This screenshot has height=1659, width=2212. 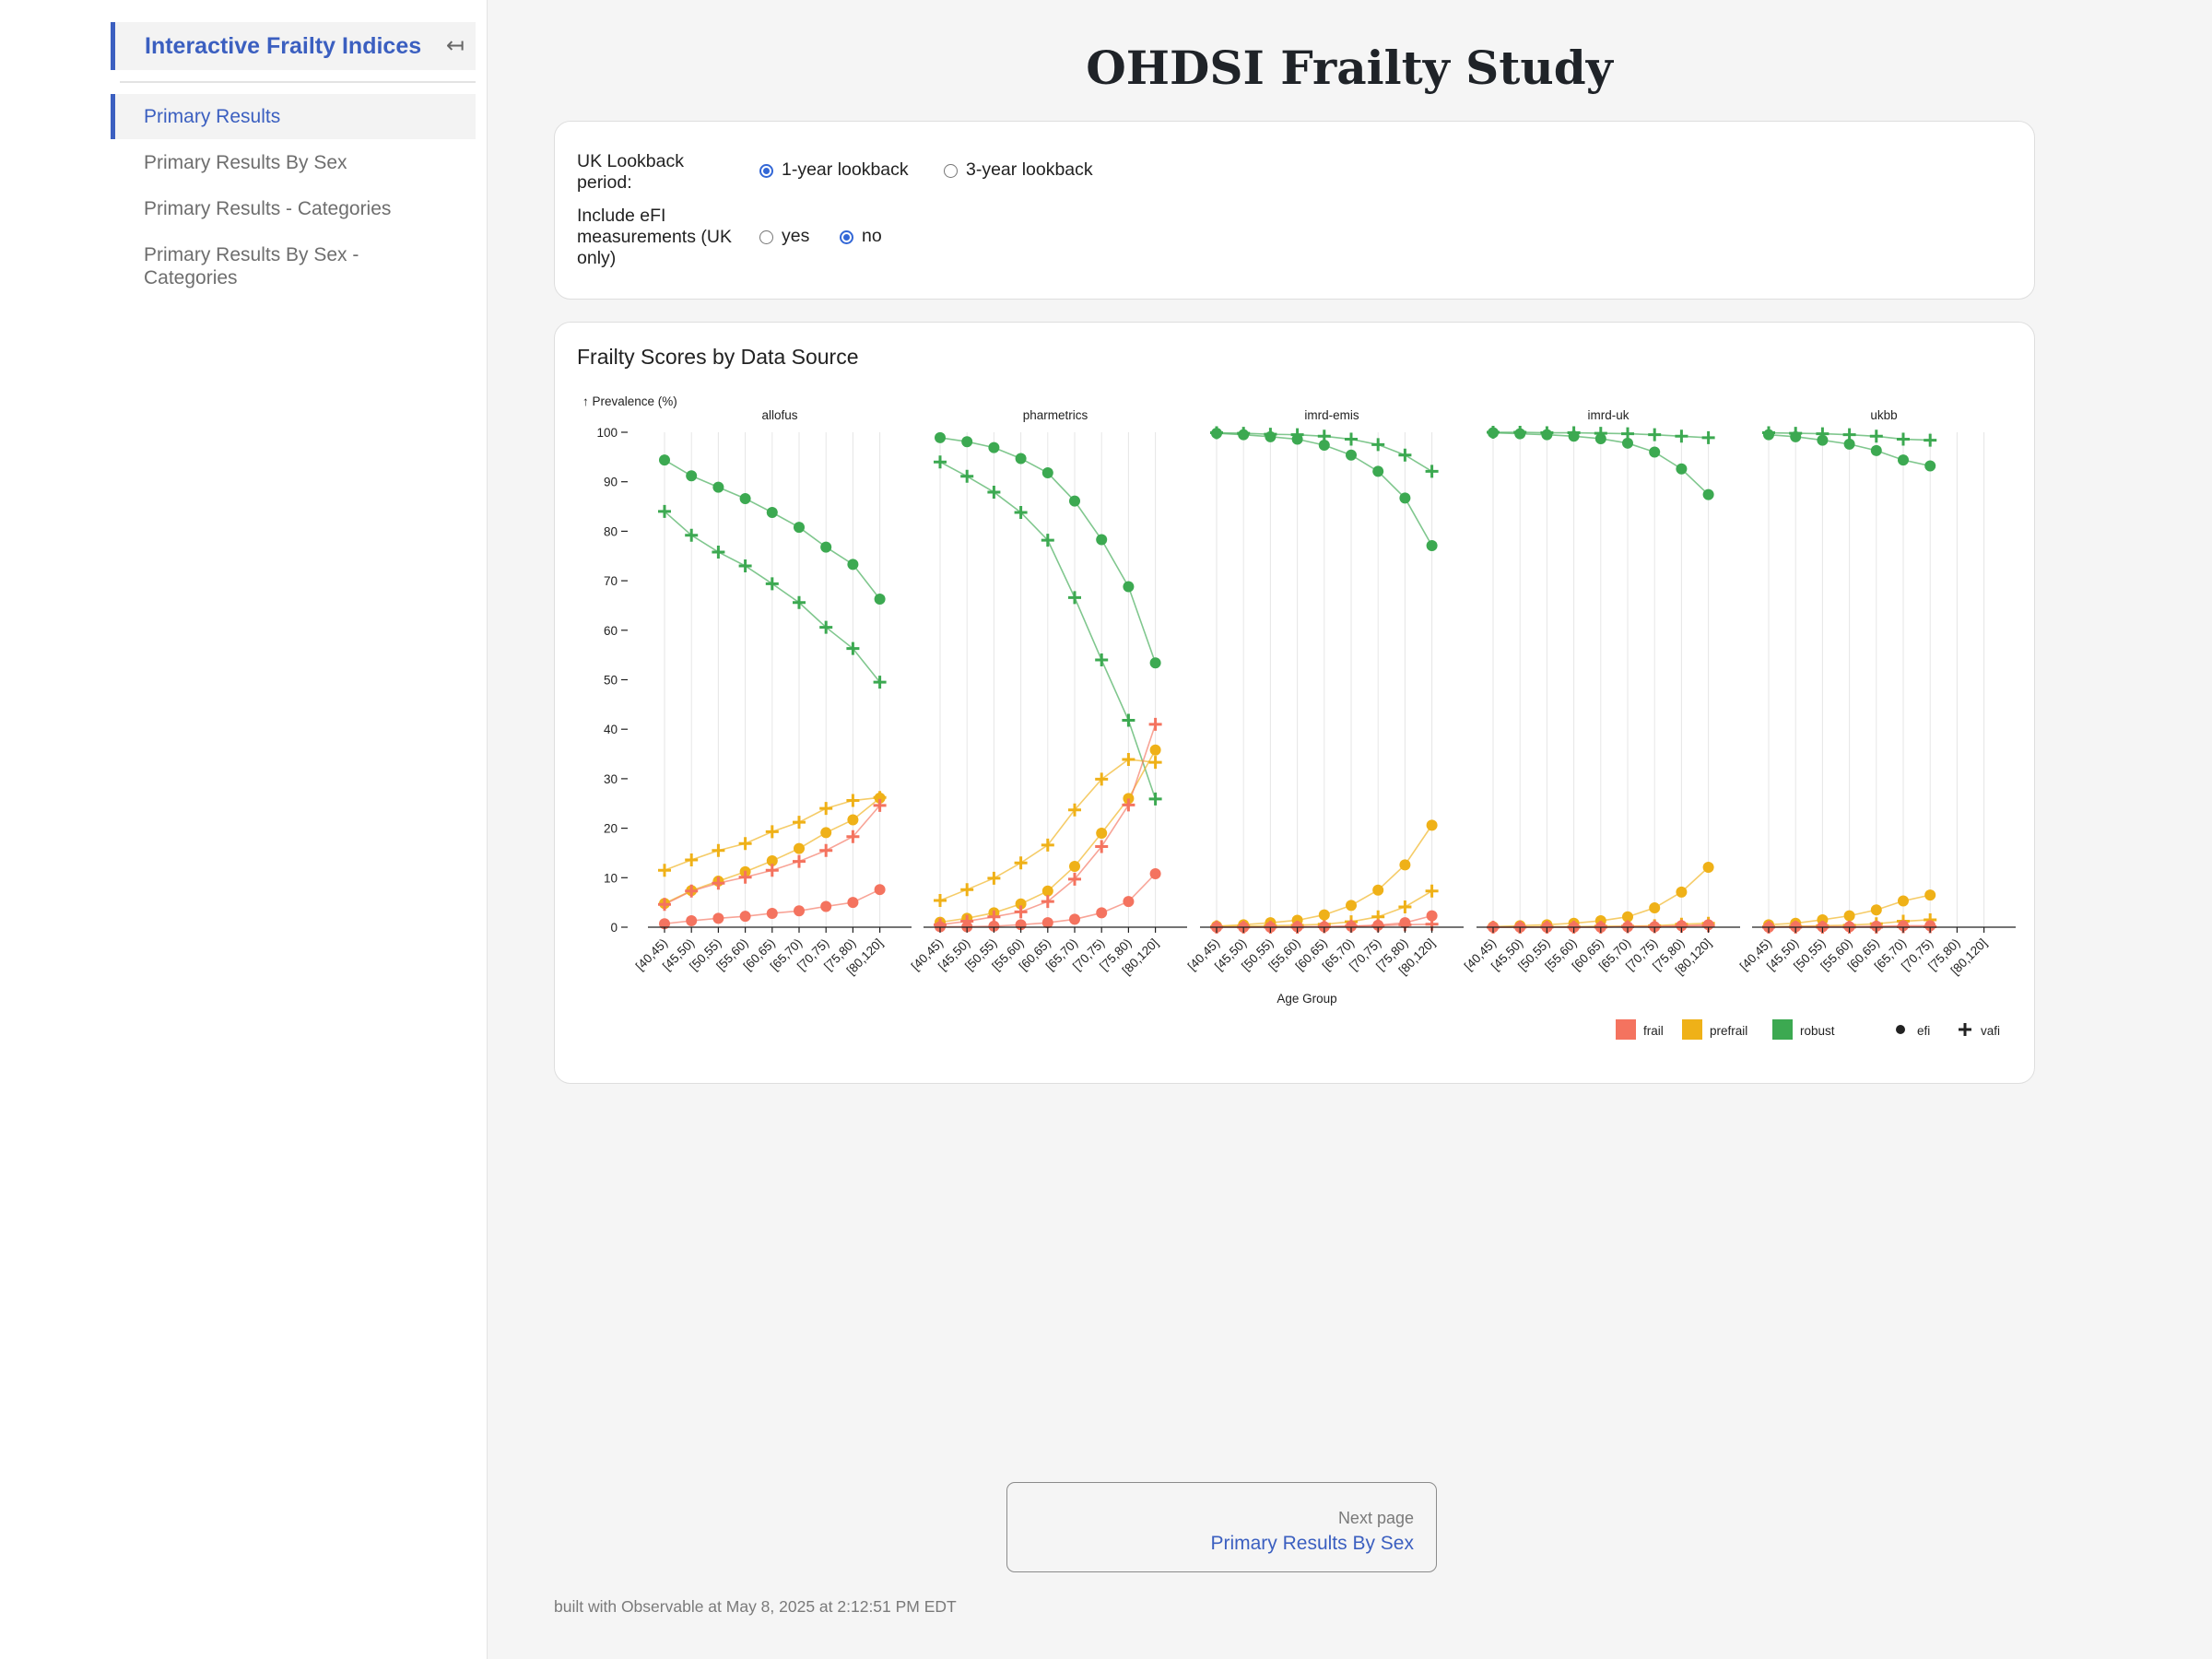 What do you see at coordinates (1965, 1029) in the screenshot?
I see `legend-symbol-vafi` at bounding box center [1965, 1029].